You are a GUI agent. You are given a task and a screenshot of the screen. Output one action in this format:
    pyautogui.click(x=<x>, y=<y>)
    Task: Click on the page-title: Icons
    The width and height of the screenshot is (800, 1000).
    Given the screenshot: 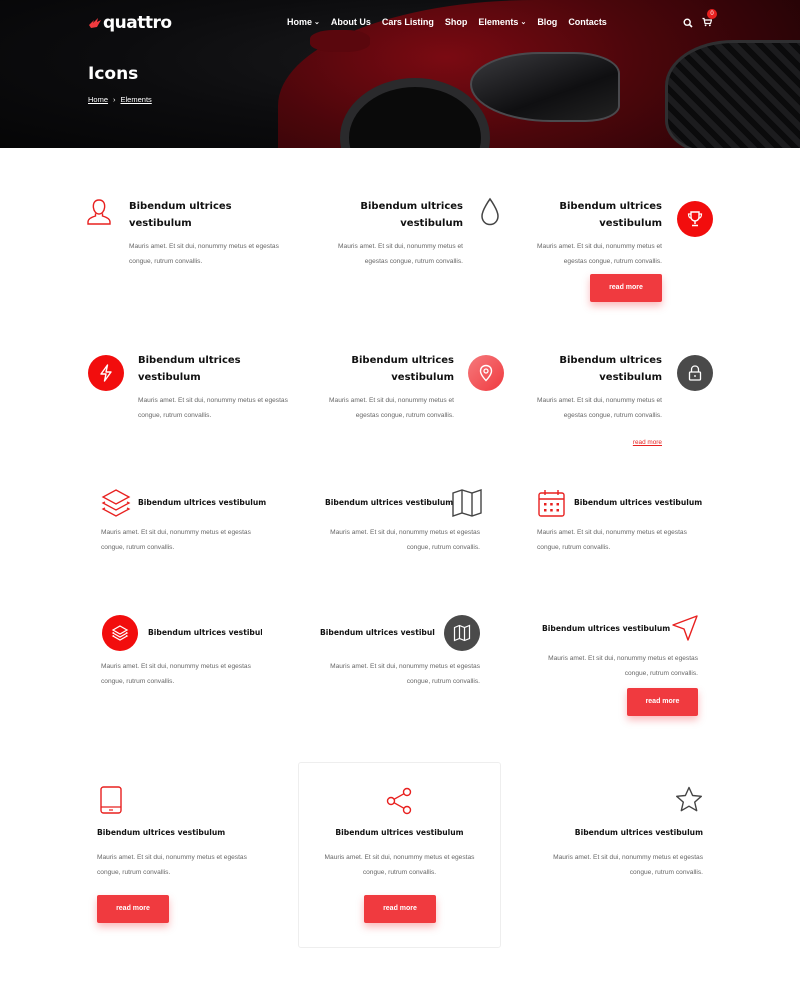 What is the action you would take?
    pyautogui.click(x=113, y=74)
    